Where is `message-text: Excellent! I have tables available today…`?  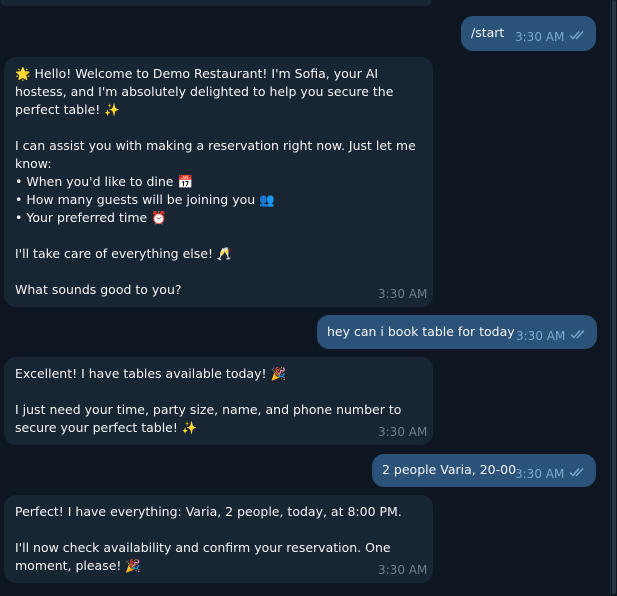 message-text: Excellent! I have tables available today… is located at coordinates (208, 400).